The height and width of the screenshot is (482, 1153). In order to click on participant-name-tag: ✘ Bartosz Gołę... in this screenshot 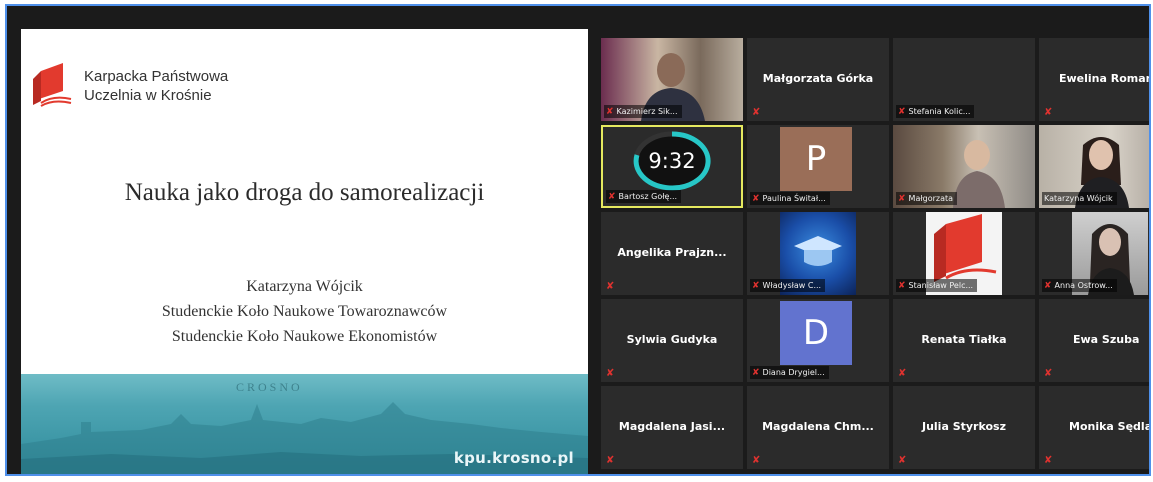, I will do `click(644, 196)`.